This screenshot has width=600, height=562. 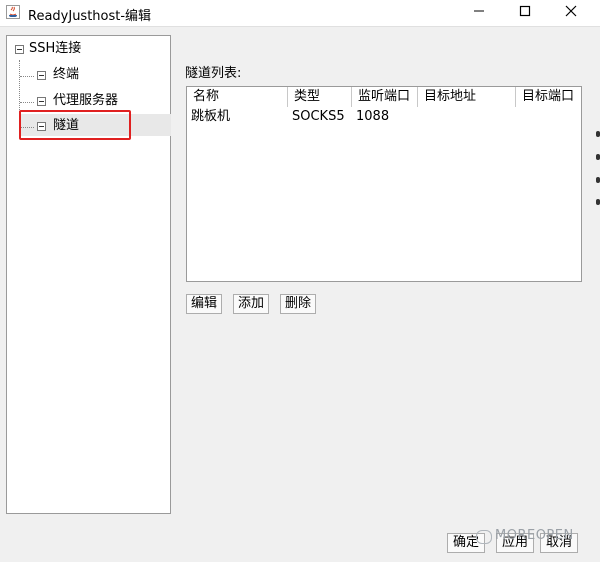 I want to click on title-bar: ReadyJusthost-编辑, so click(x=300, y=13).